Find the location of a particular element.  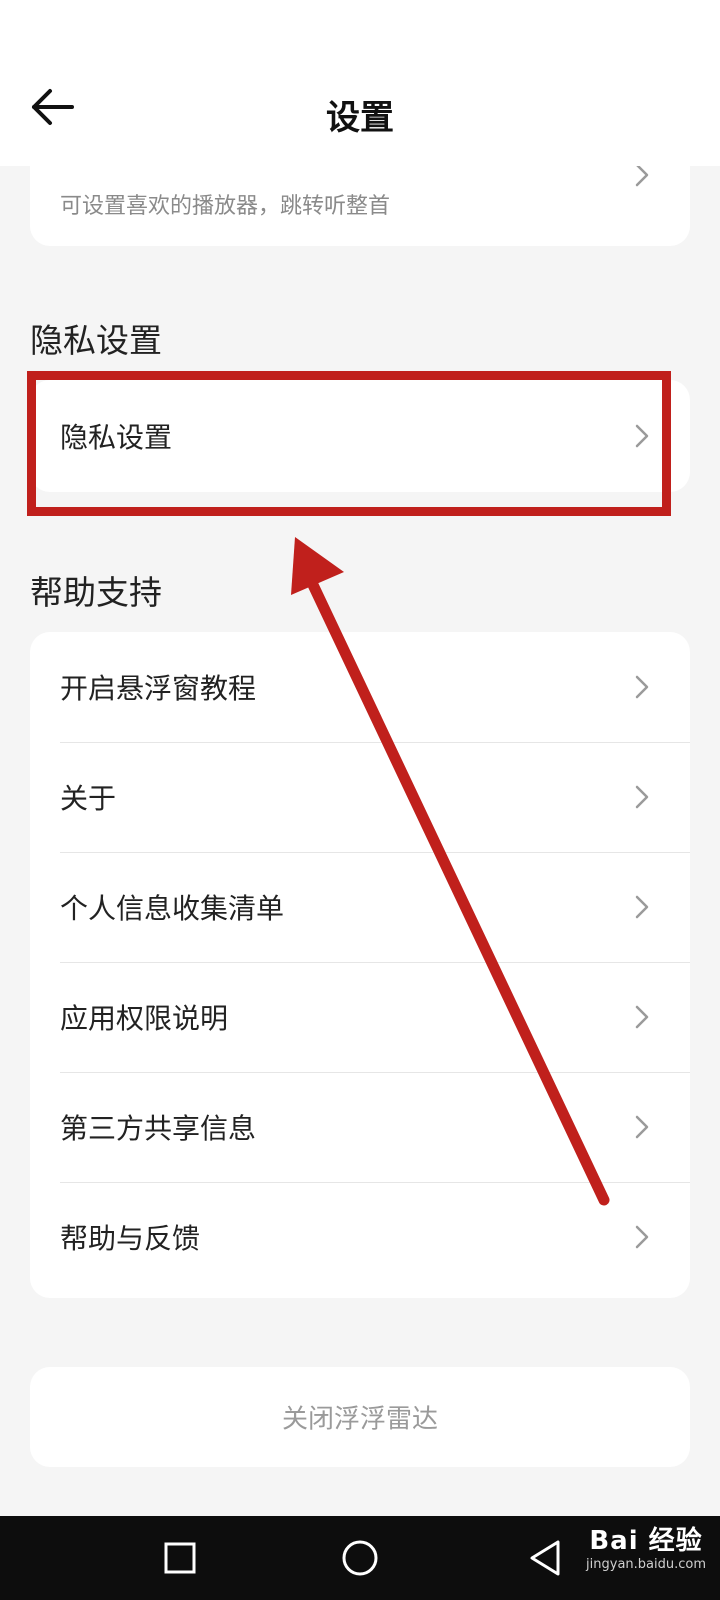

list-item-app-permissions: 应用权限说明 is located at coordinates (360, 1017).